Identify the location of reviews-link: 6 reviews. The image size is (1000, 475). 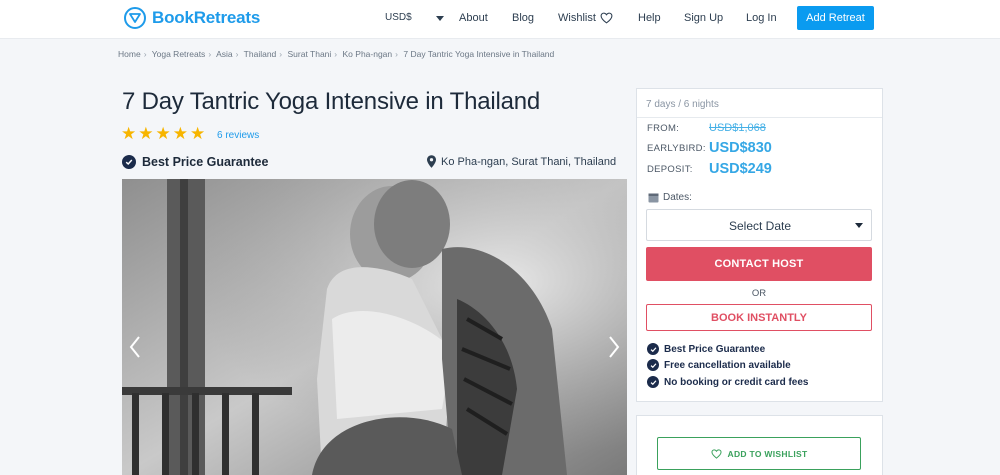
(238, 135).